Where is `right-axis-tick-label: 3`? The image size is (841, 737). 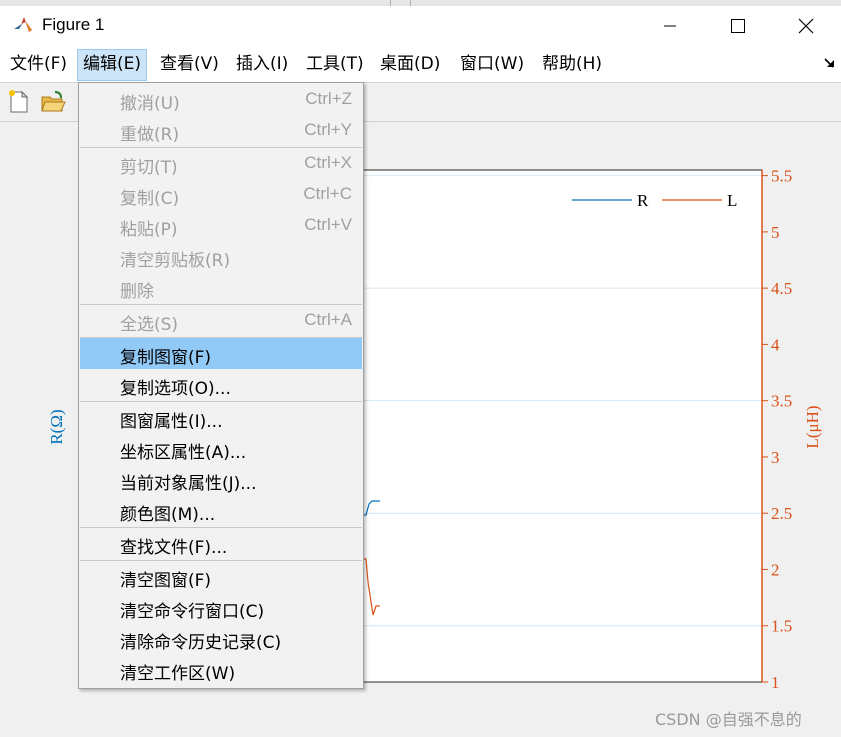
right-axis-tick-label: 3 is located at coordinates (775, 457).